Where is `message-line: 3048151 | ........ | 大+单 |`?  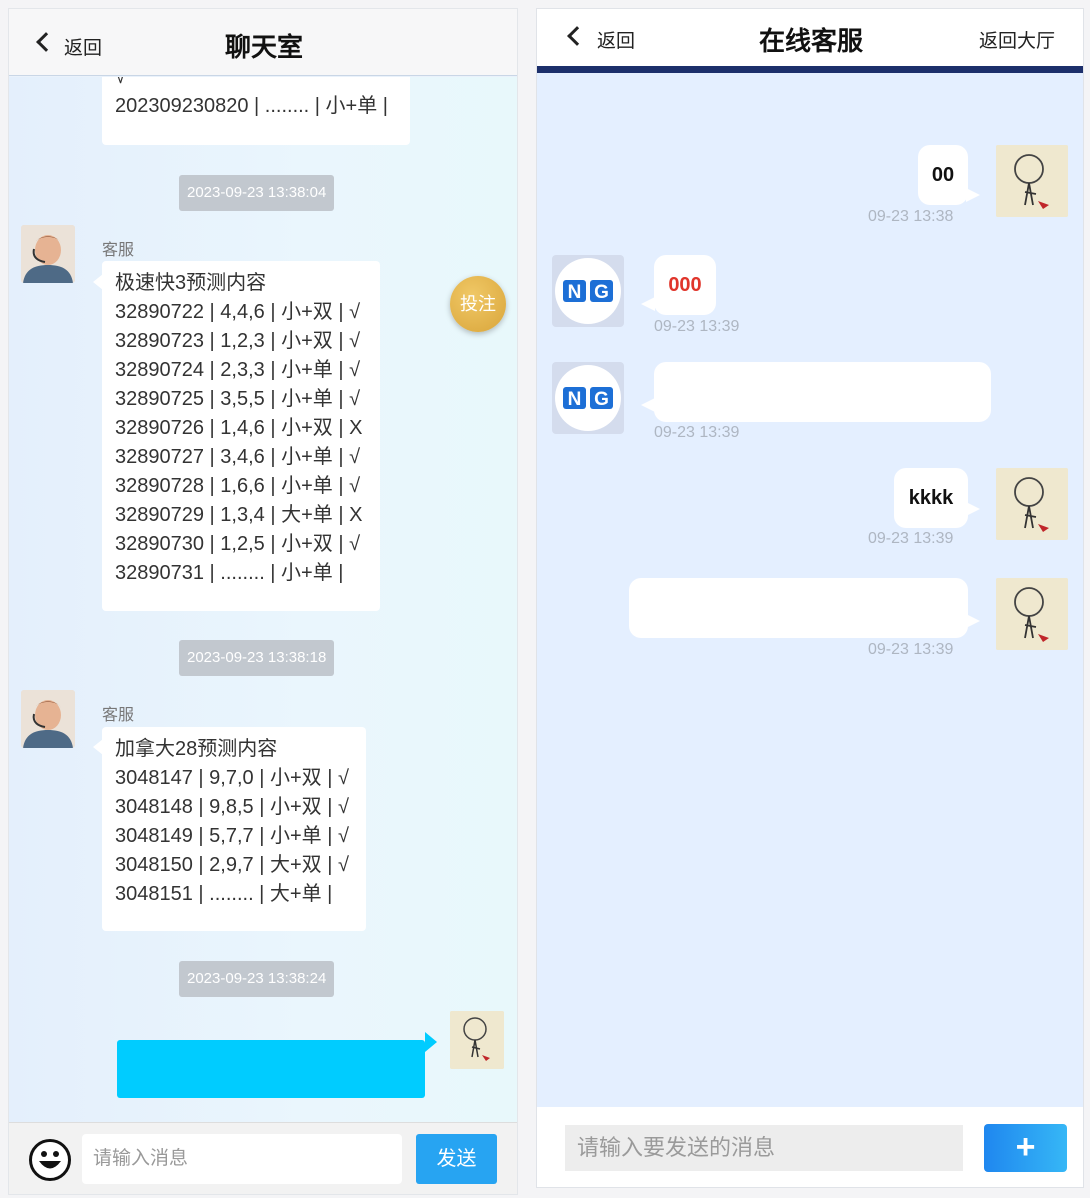 message-line: 3048151 | ........ | 大+单 | is located at coordinates (224, 894).